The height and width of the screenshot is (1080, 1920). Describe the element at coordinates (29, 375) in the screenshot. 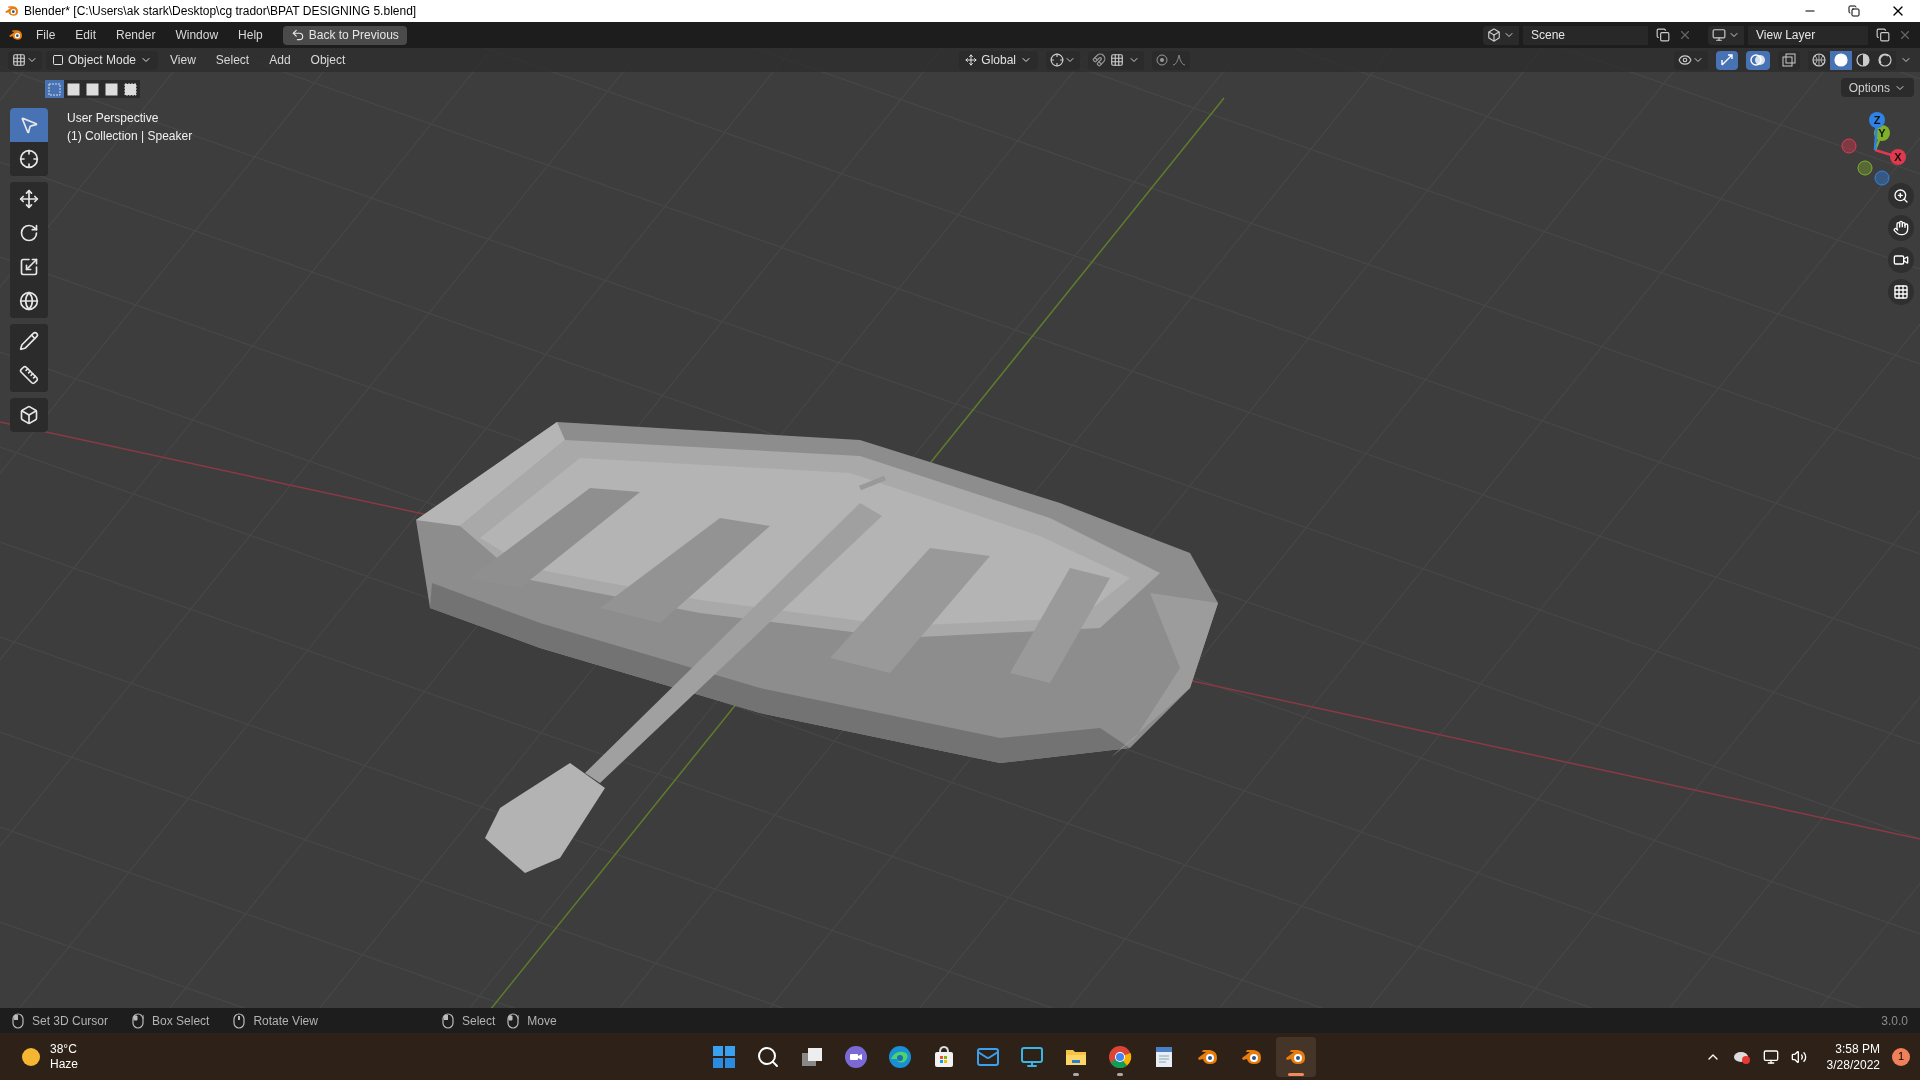

I see `ruler-icon` at that location.